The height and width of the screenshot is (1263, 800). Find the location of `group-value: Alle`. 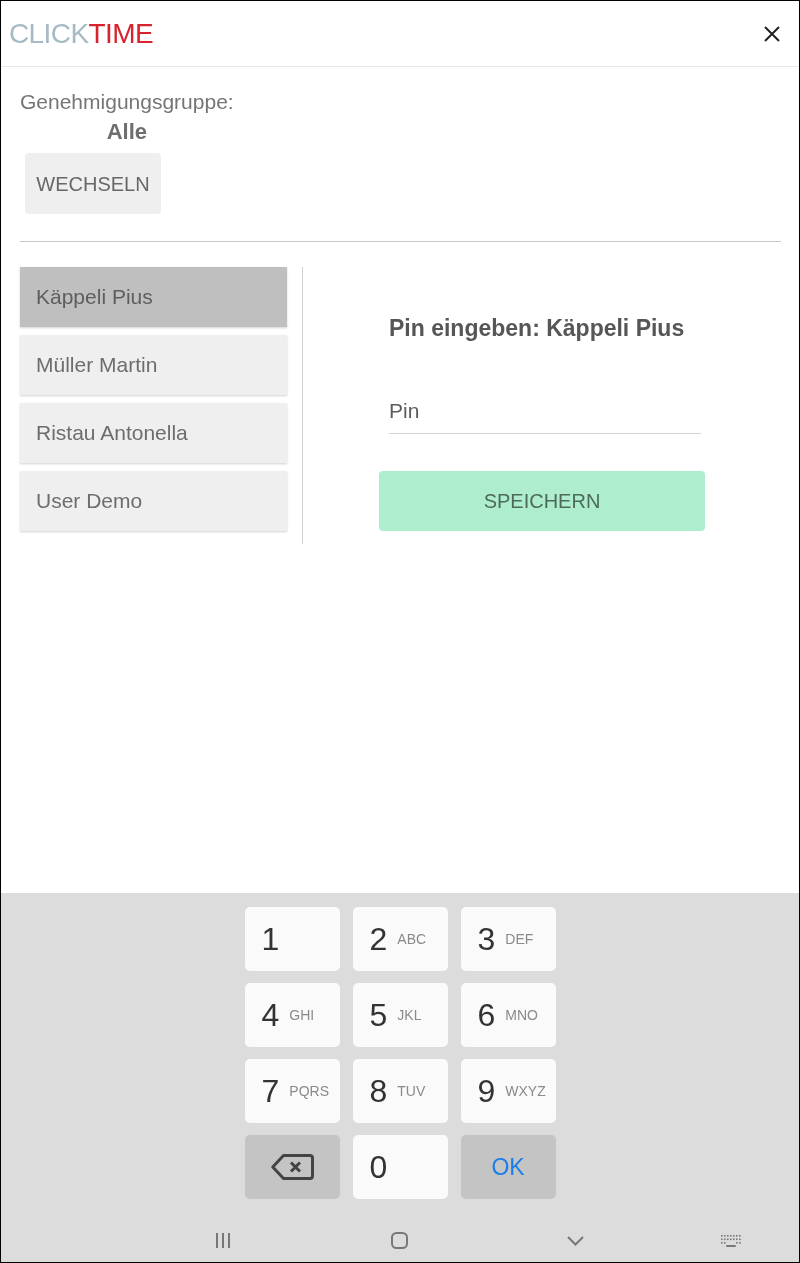

group-value: Alle is located at coordinates (126, 132).